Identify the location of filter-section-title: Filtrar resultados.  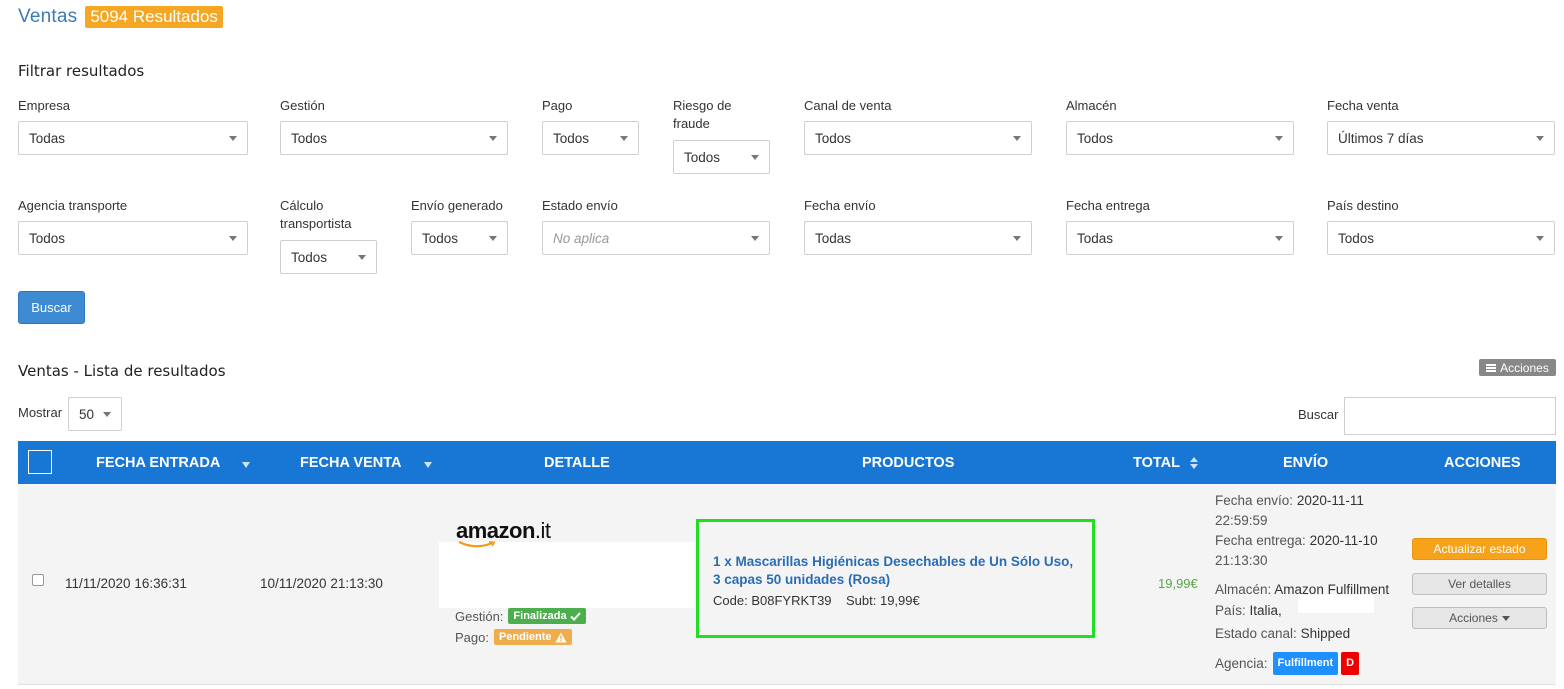
(81, 71).